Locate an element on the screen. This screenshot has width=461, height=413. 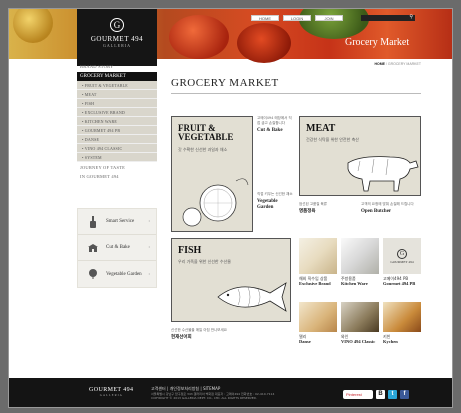
quick-link-label: Cut & Bake is located at coordinates (118, 247).